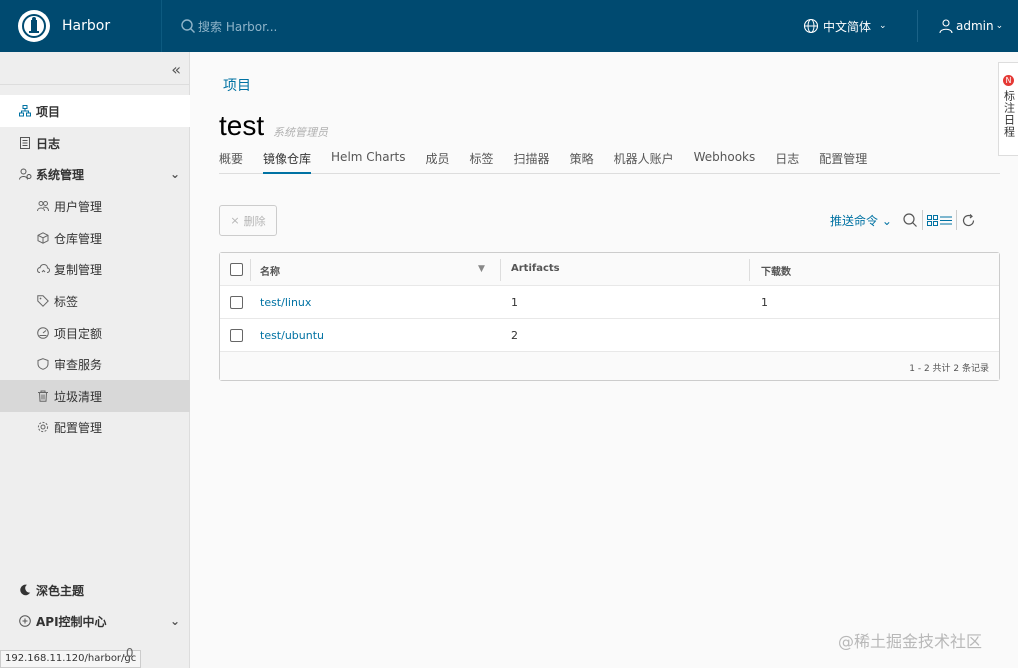 The width and height of the screenshot is (1018, 668). I want to click on push-command-dropdown: 推送命令 ⌄, so click(861, 220).